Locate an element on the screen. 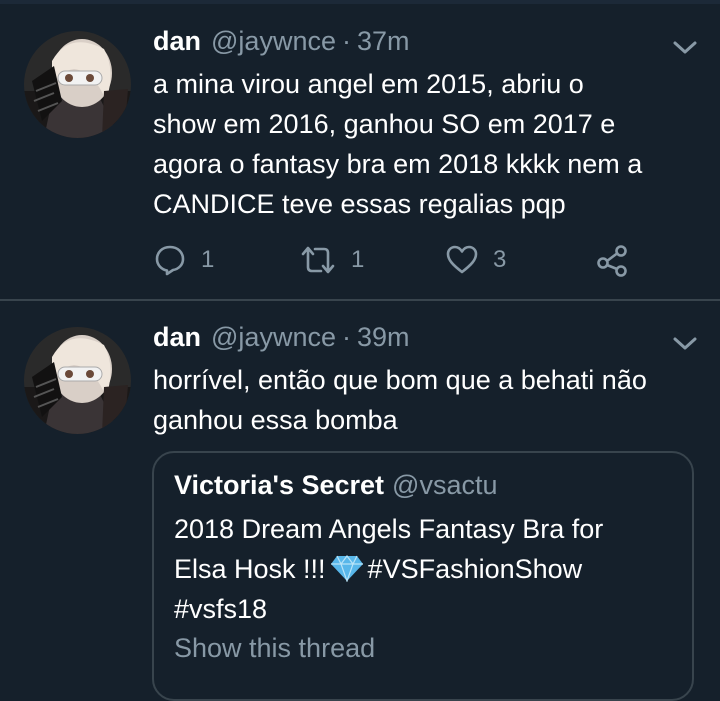 The height and width of the screenshot is (701, 720). like-button: 3 is located at coordinates (475, 260).